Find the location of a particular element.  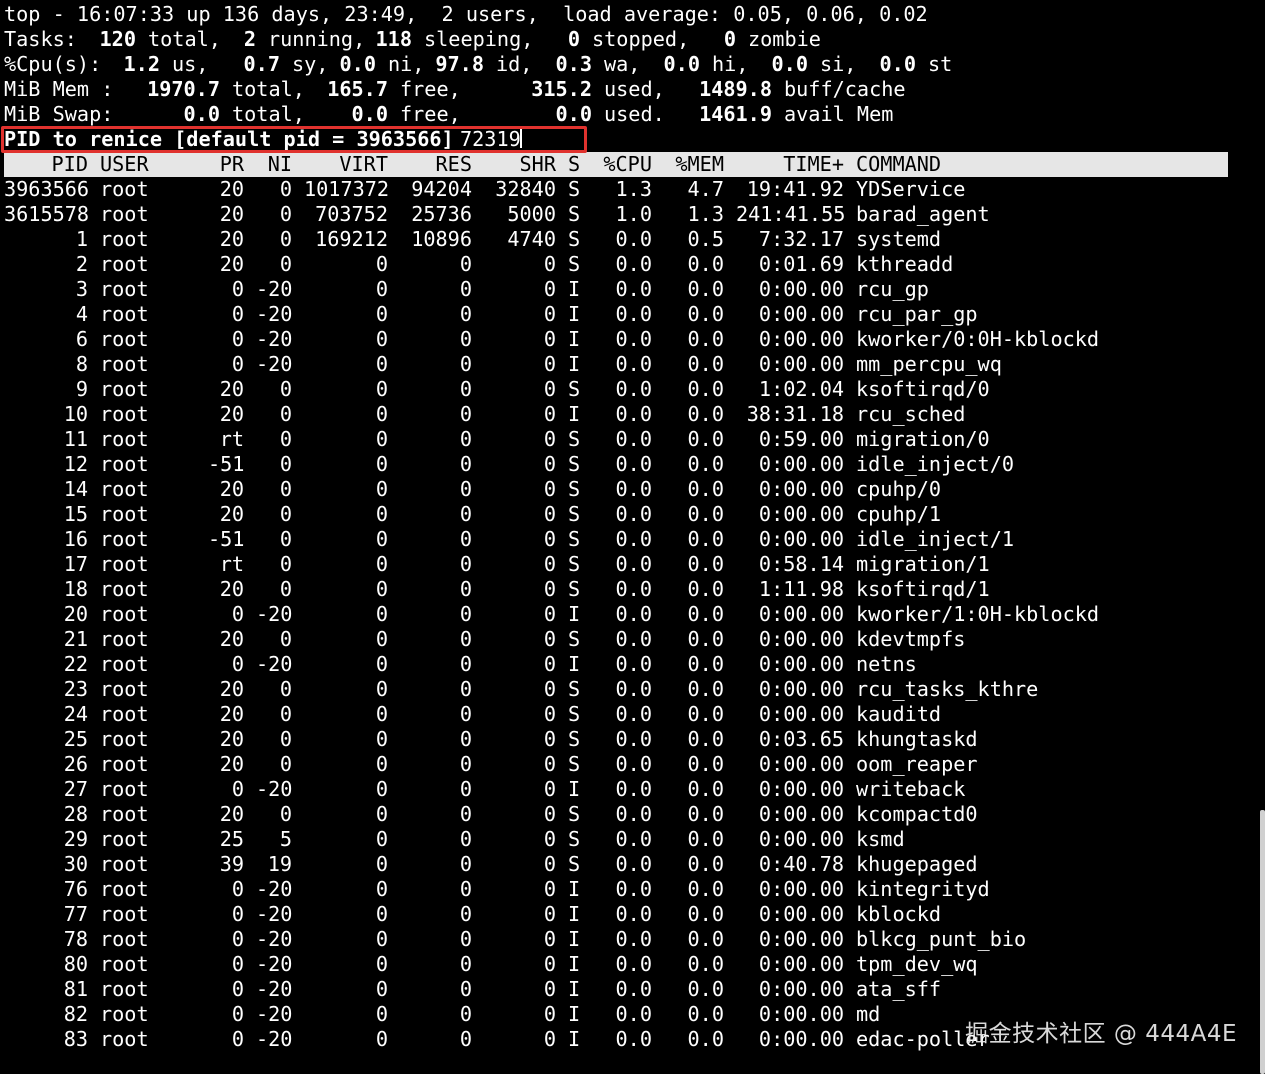

process-row: 26 root 20 0 0 0 0 S 0.0 0.0 0:00.00 oom_reaper is located at coordinates (491, 764).